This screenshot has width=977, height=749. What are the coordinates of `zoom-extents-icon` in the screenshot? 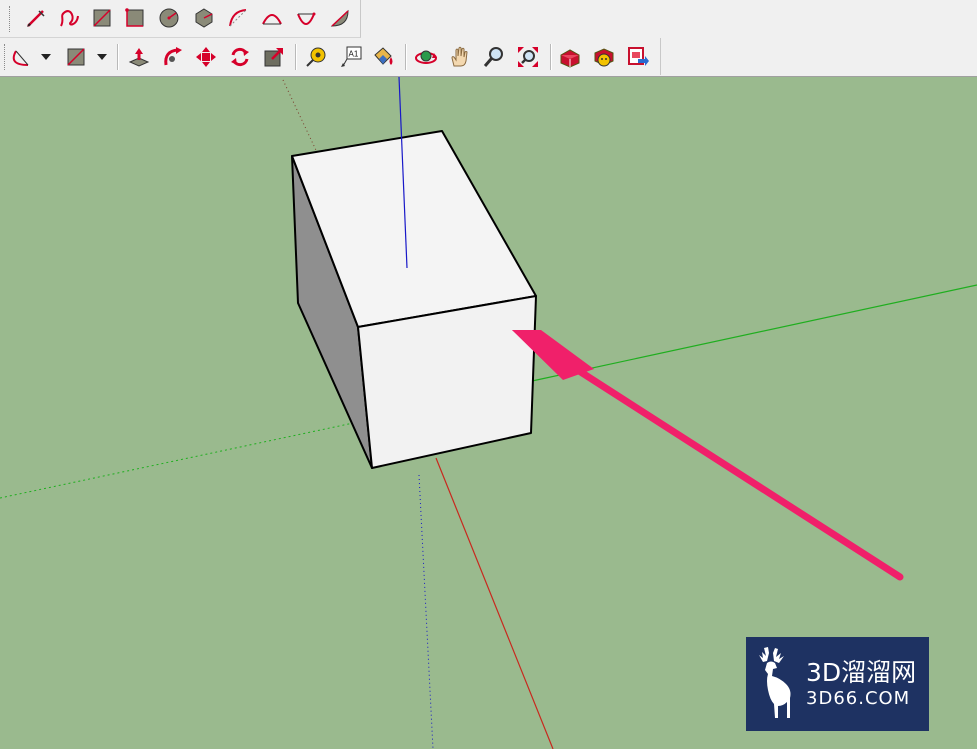 It's located at (528, 57).